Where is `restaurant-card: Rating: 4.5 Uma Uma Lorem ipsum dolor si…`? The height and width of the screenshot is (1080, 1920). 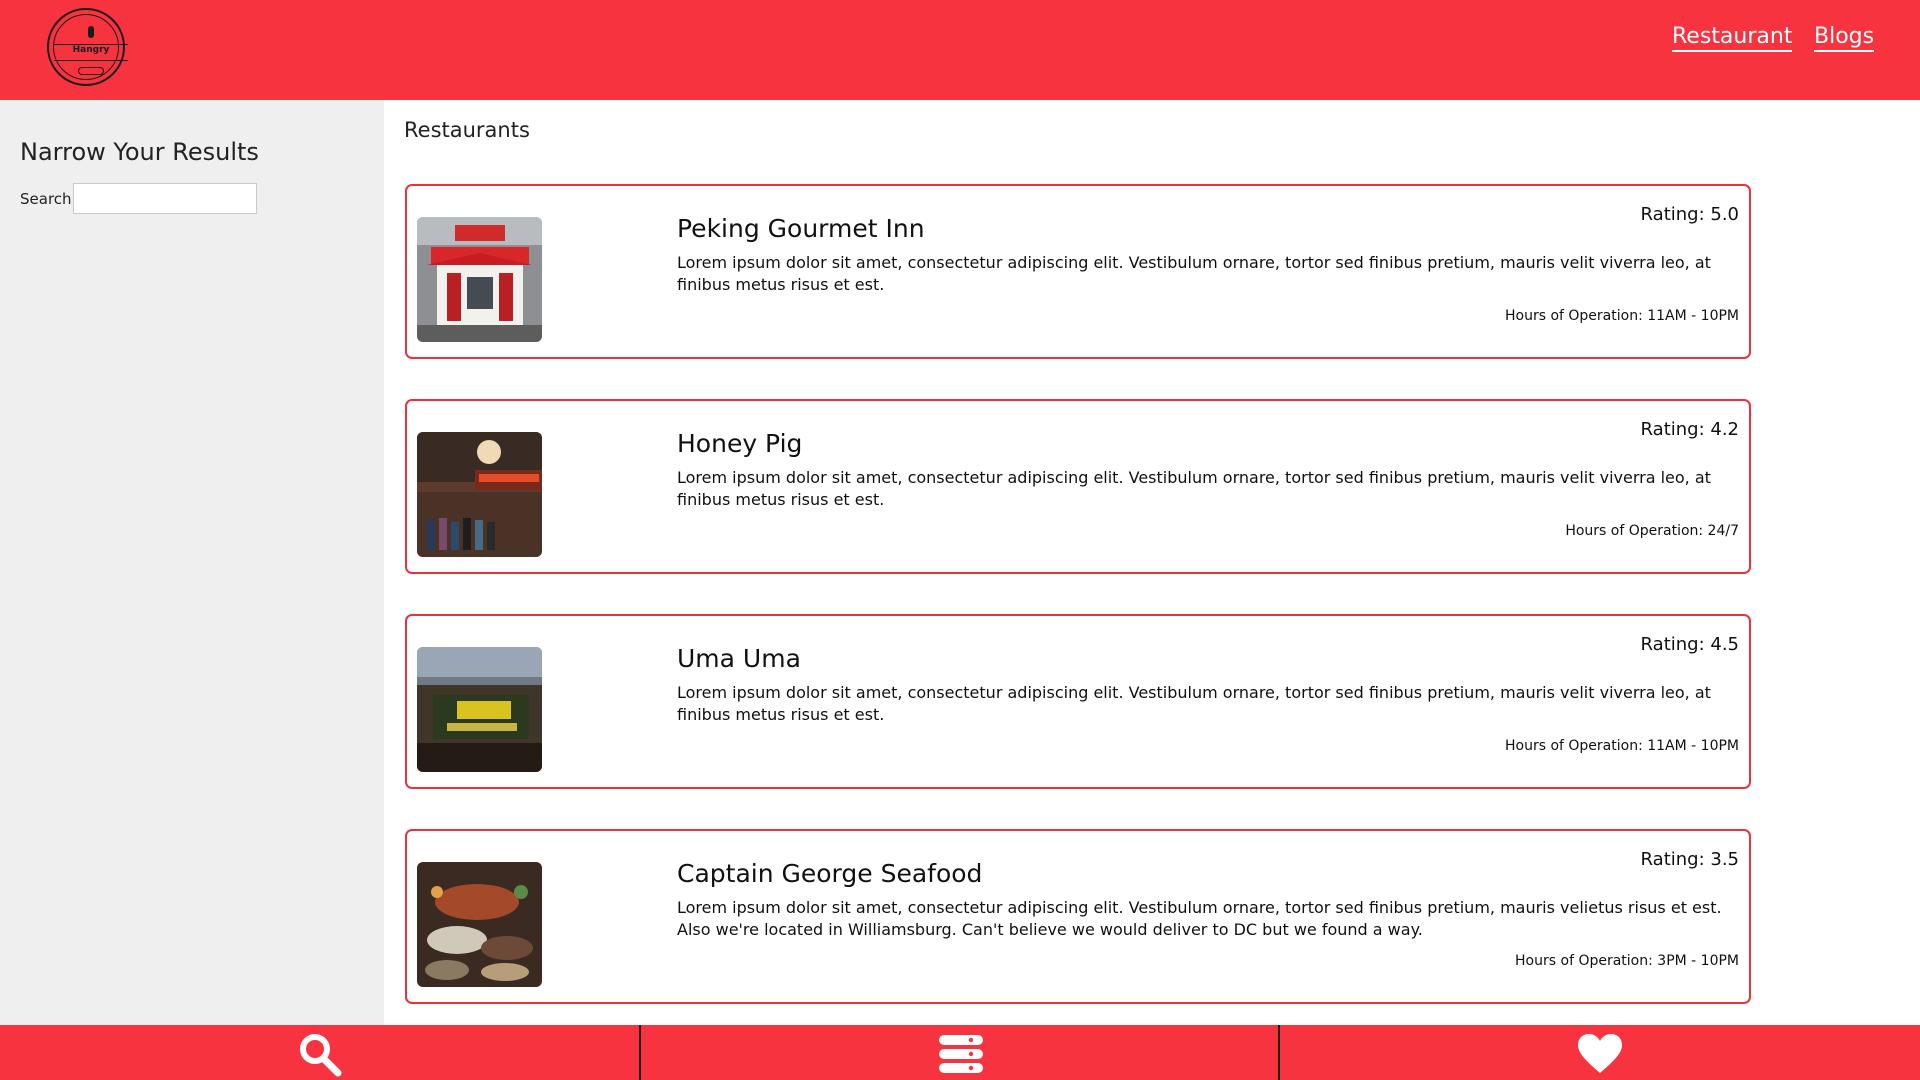 restaurant-card: Rating: 4.5 Uma Uma Lorem ipsum dolor si… is located at coordinates (1078, 701).